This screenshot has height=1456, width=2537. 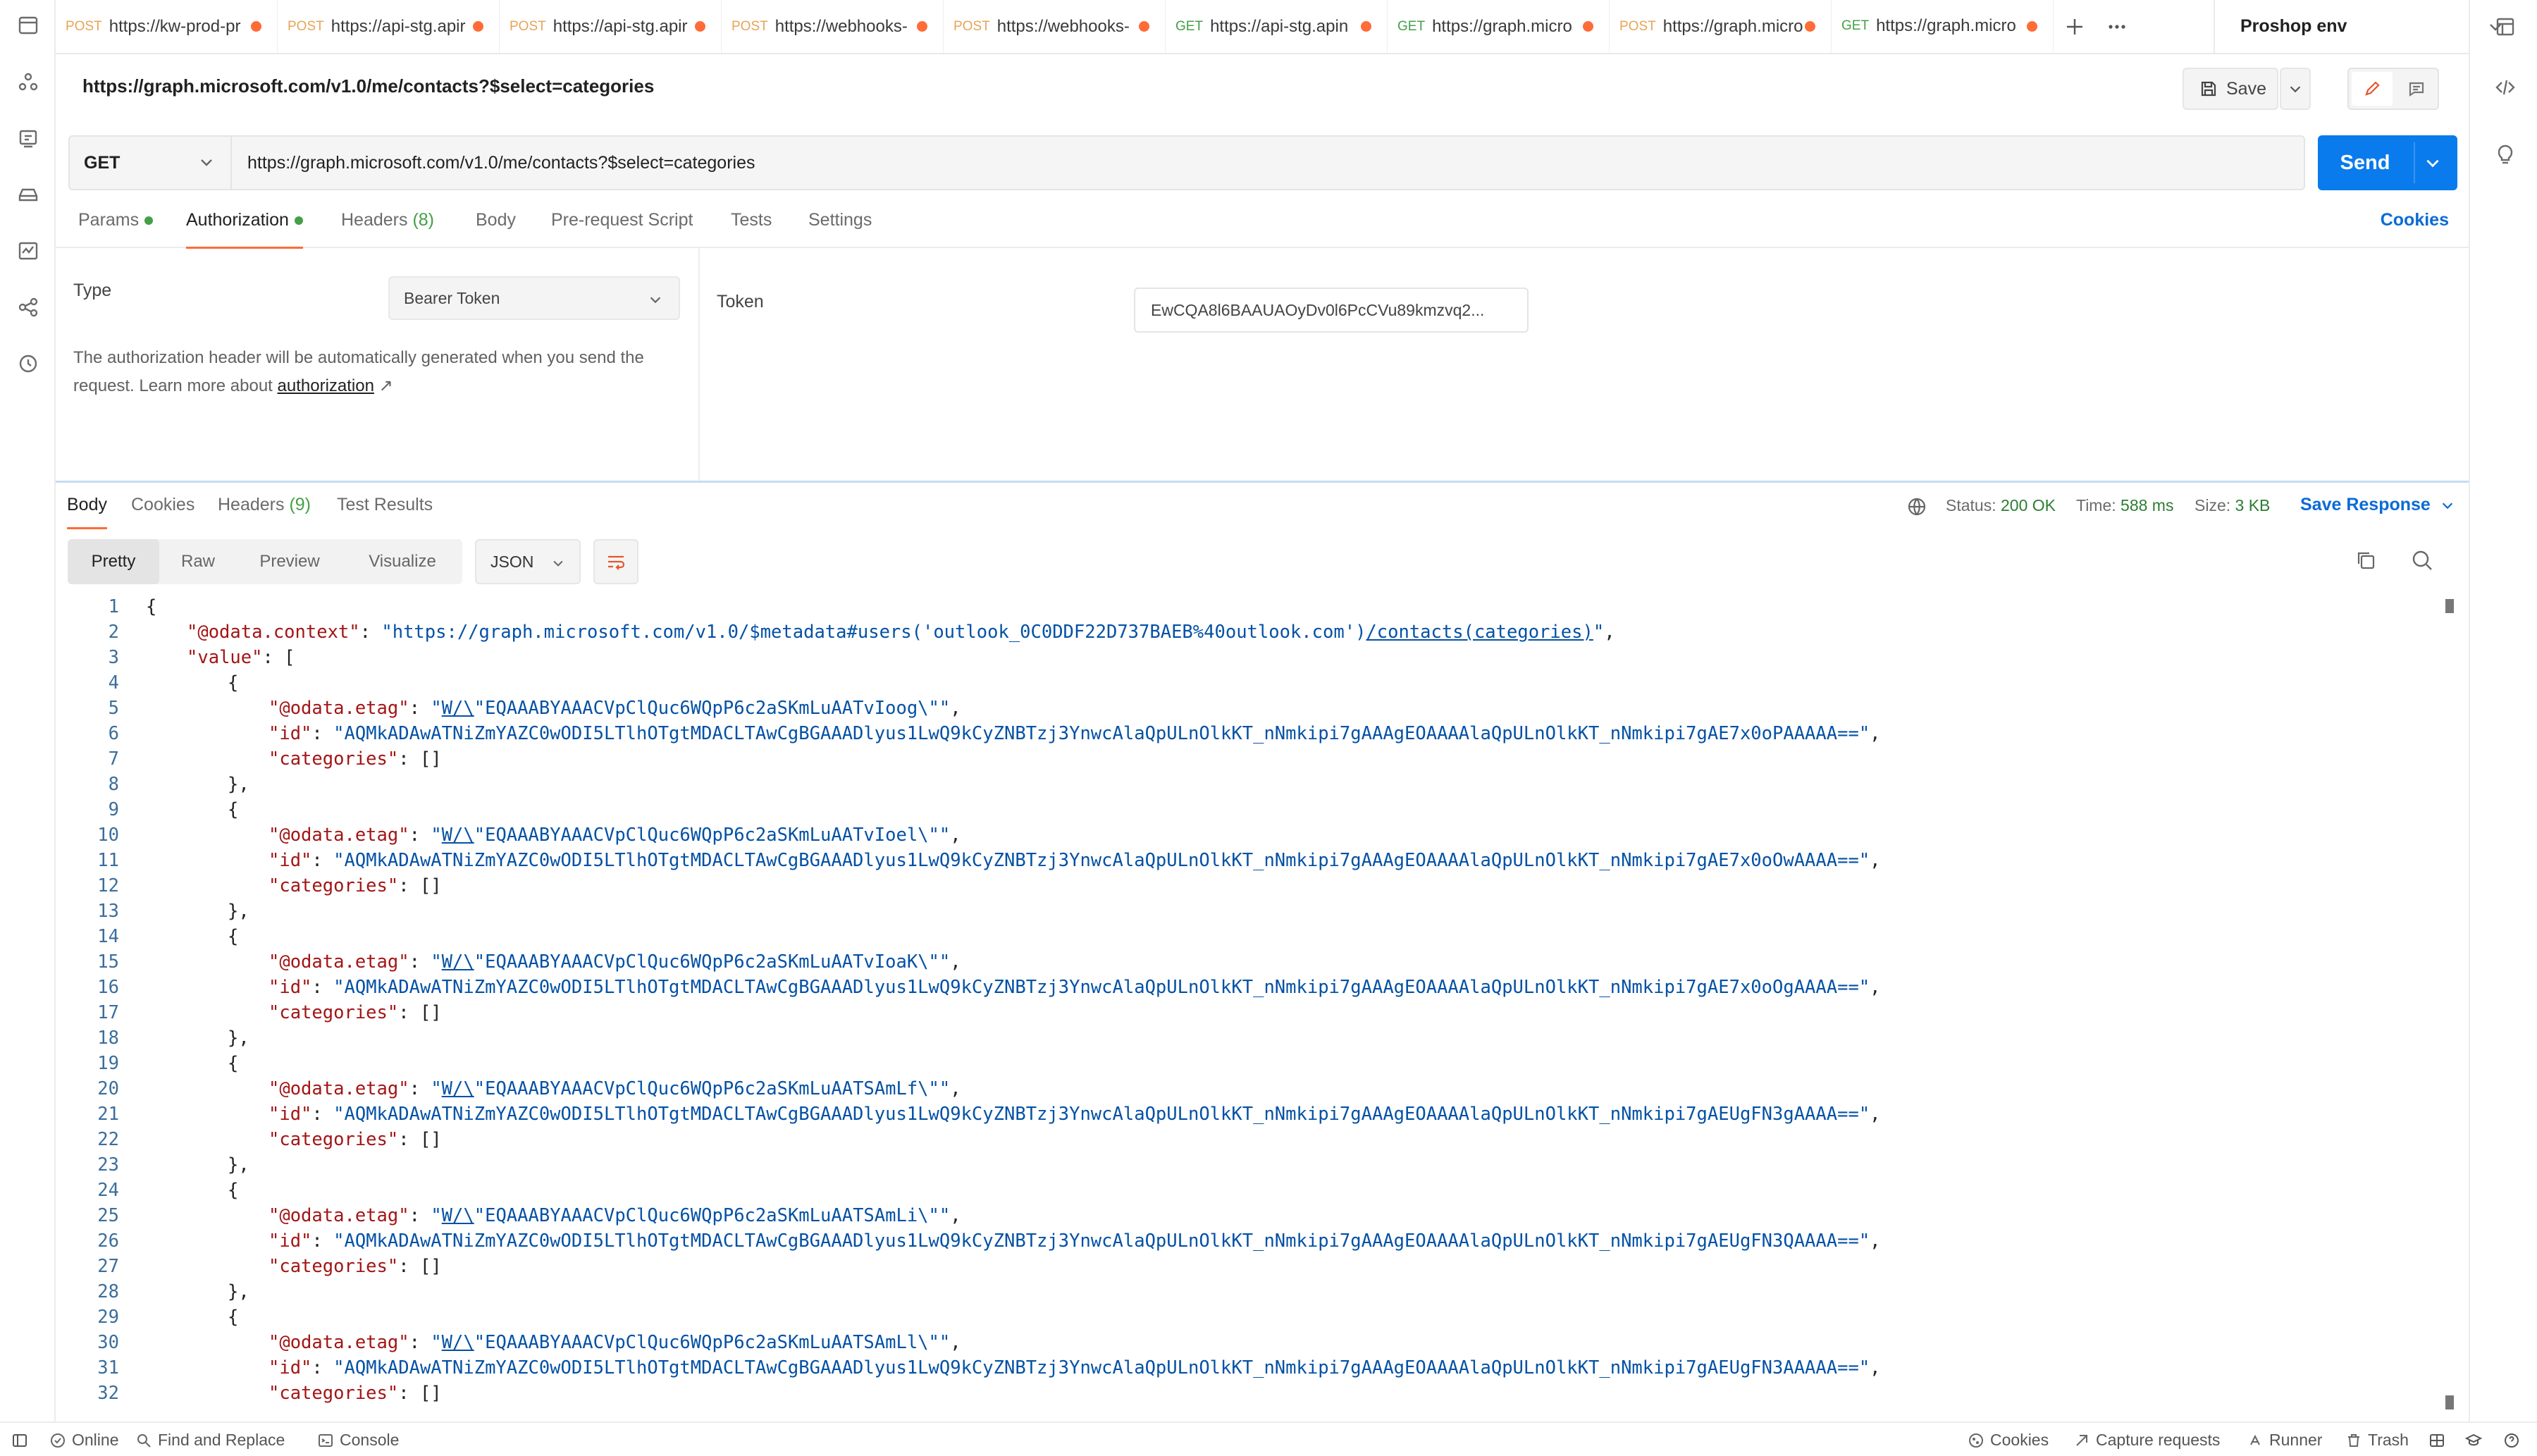 I want to click on tab-headers: Headers (8), so click(x=387, y=220).